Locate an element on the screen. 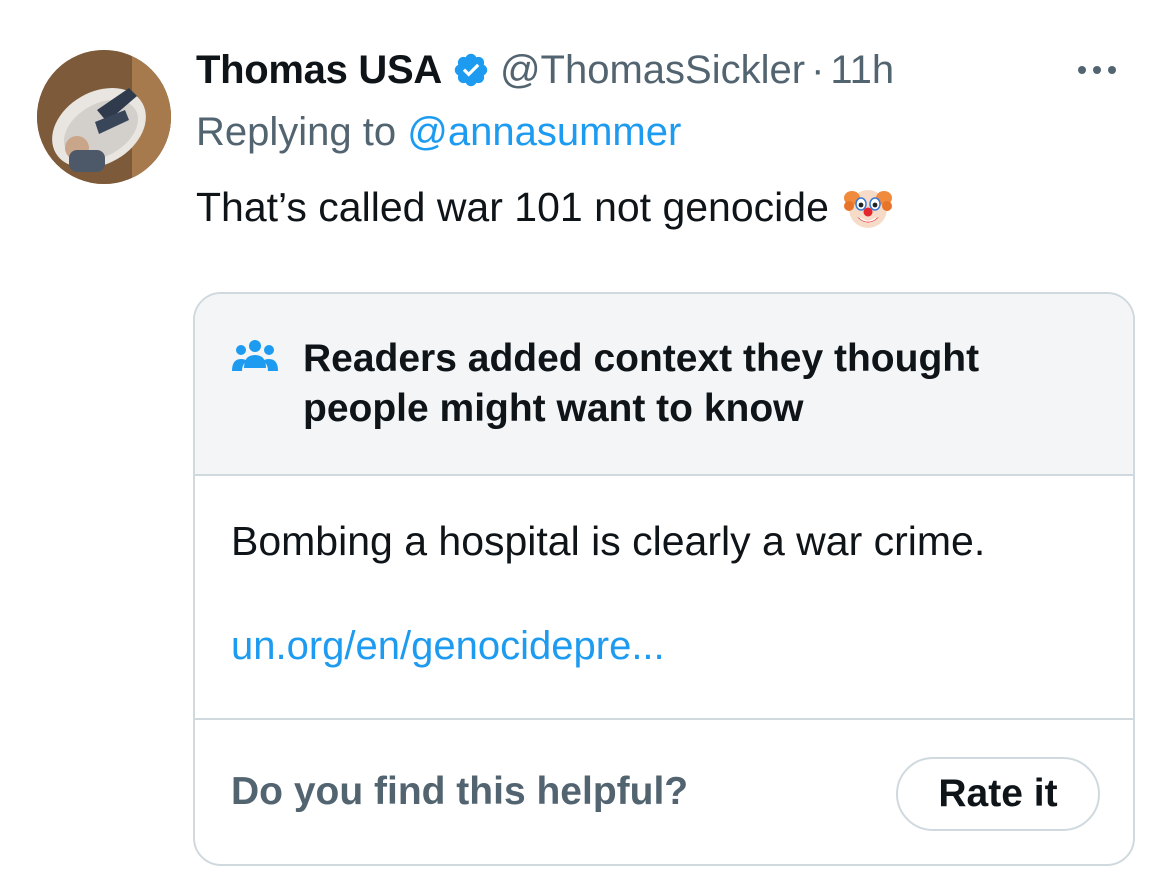 The width and height of the screenshot is (1170, 877). helpful-prompt: Do you find this helpful? is located at coordinates (460, 791).